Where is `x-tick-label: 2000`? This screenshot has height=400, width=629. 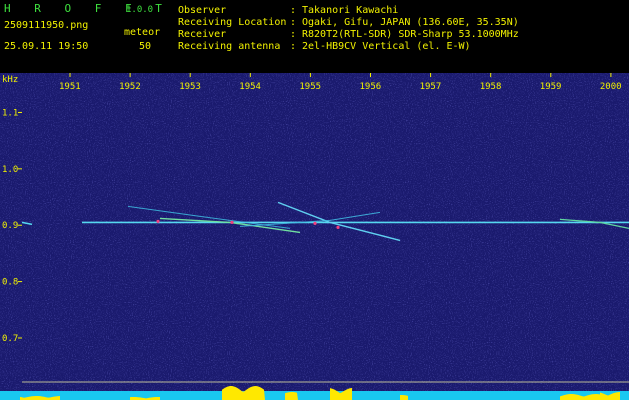
x-tick-label: 2000 is located at coordinates (611, 87).